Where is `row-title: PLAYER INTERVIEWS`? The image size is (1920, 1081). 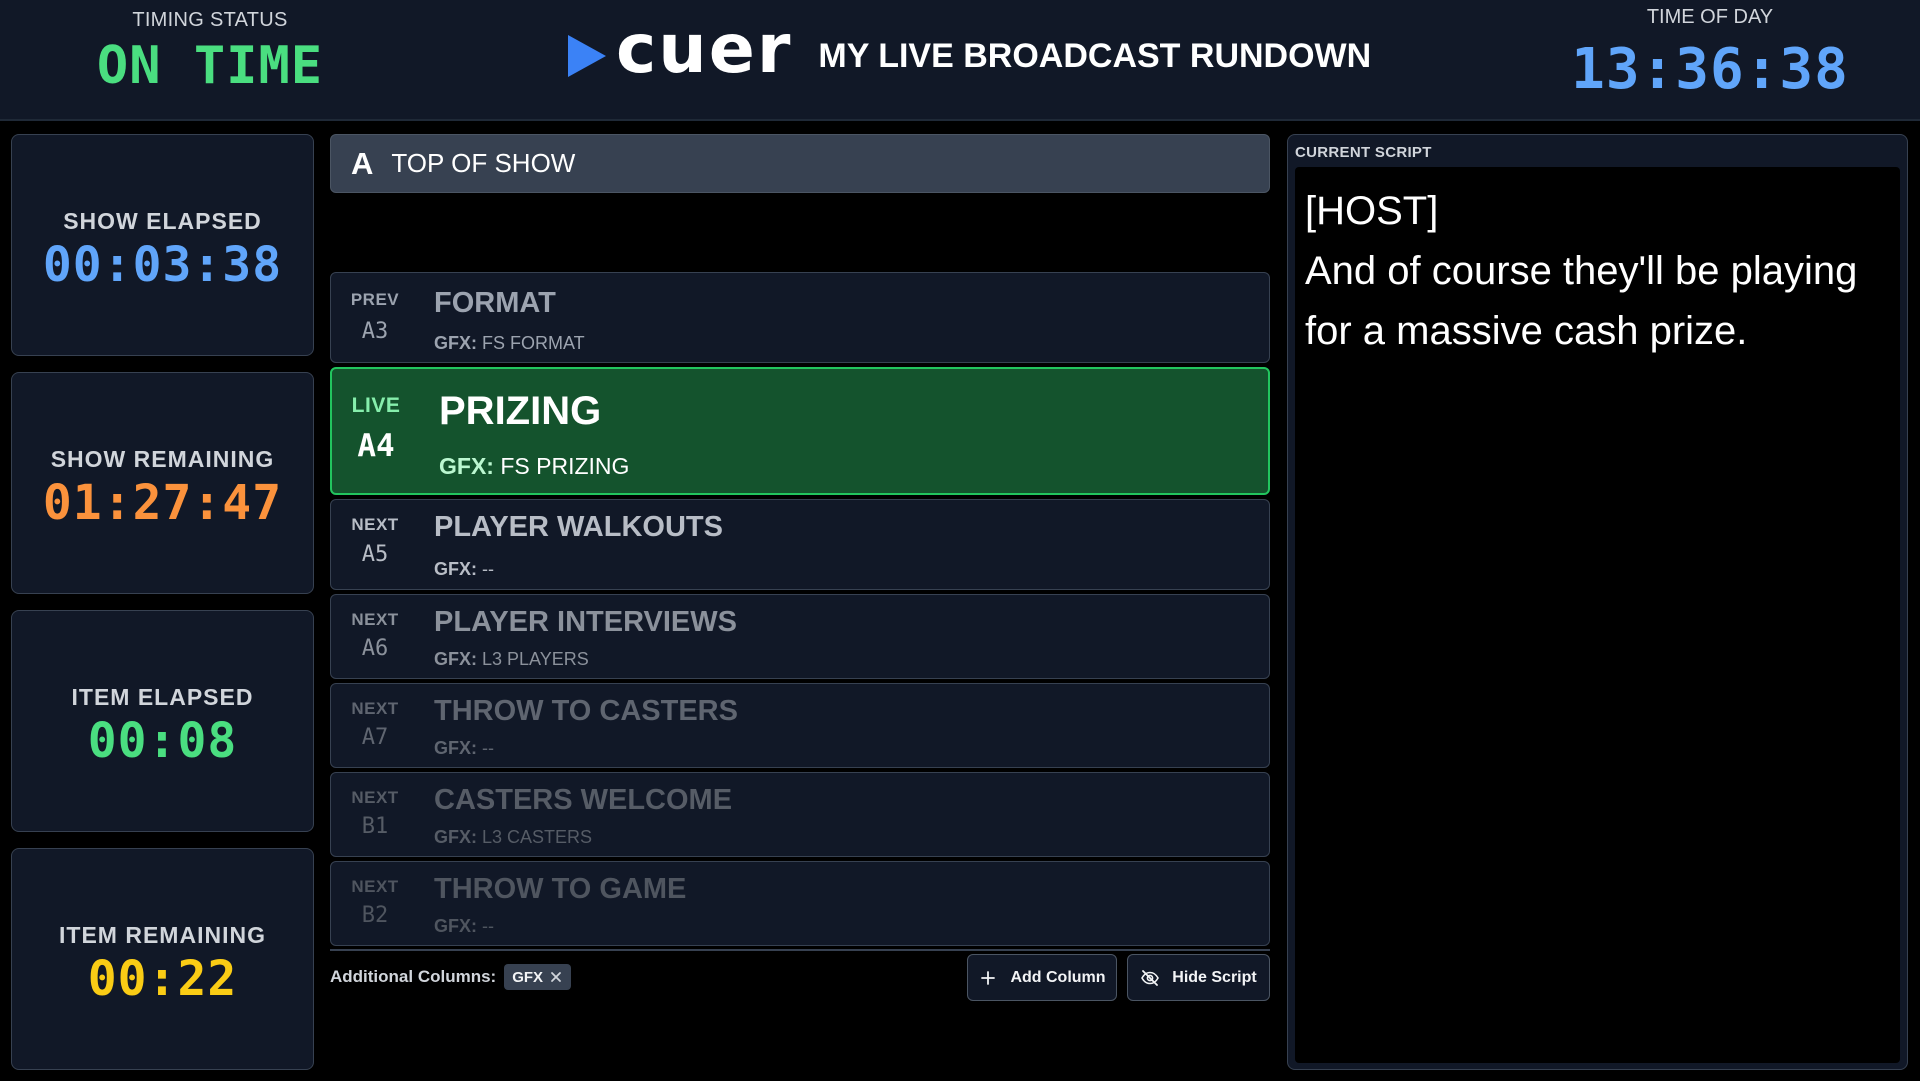
row-title: PLAYER INTERVIEWS is located at coordinates (585, 622).